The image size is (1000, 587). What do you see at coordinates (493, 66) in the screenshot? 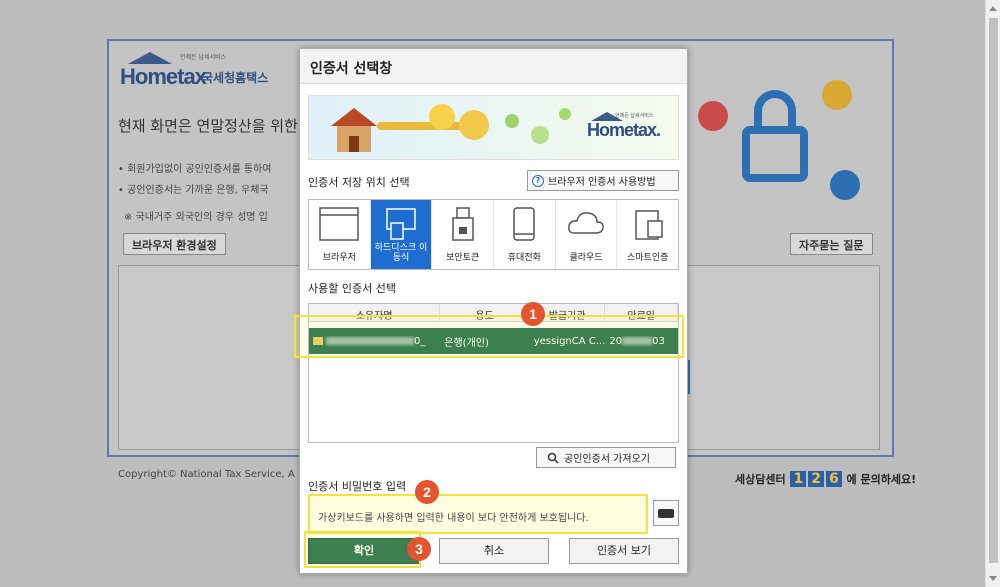
I see `dialog-title: 인증서 선택창` at bounding box center [493, 66].